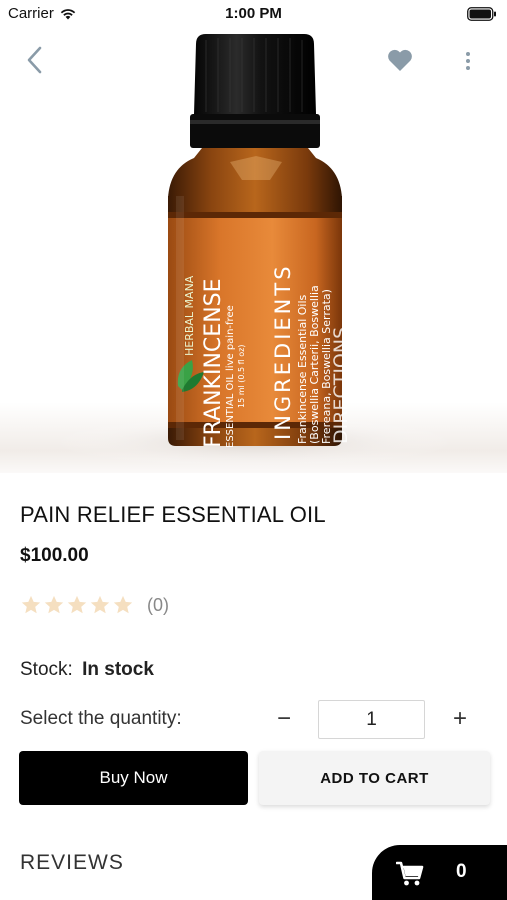 The height and width of the screenshot is (900, 507). What do you see at coordinates (158, 604) in the screenshot?
I see `review-count: (0)` at bounding box center [158, 604].